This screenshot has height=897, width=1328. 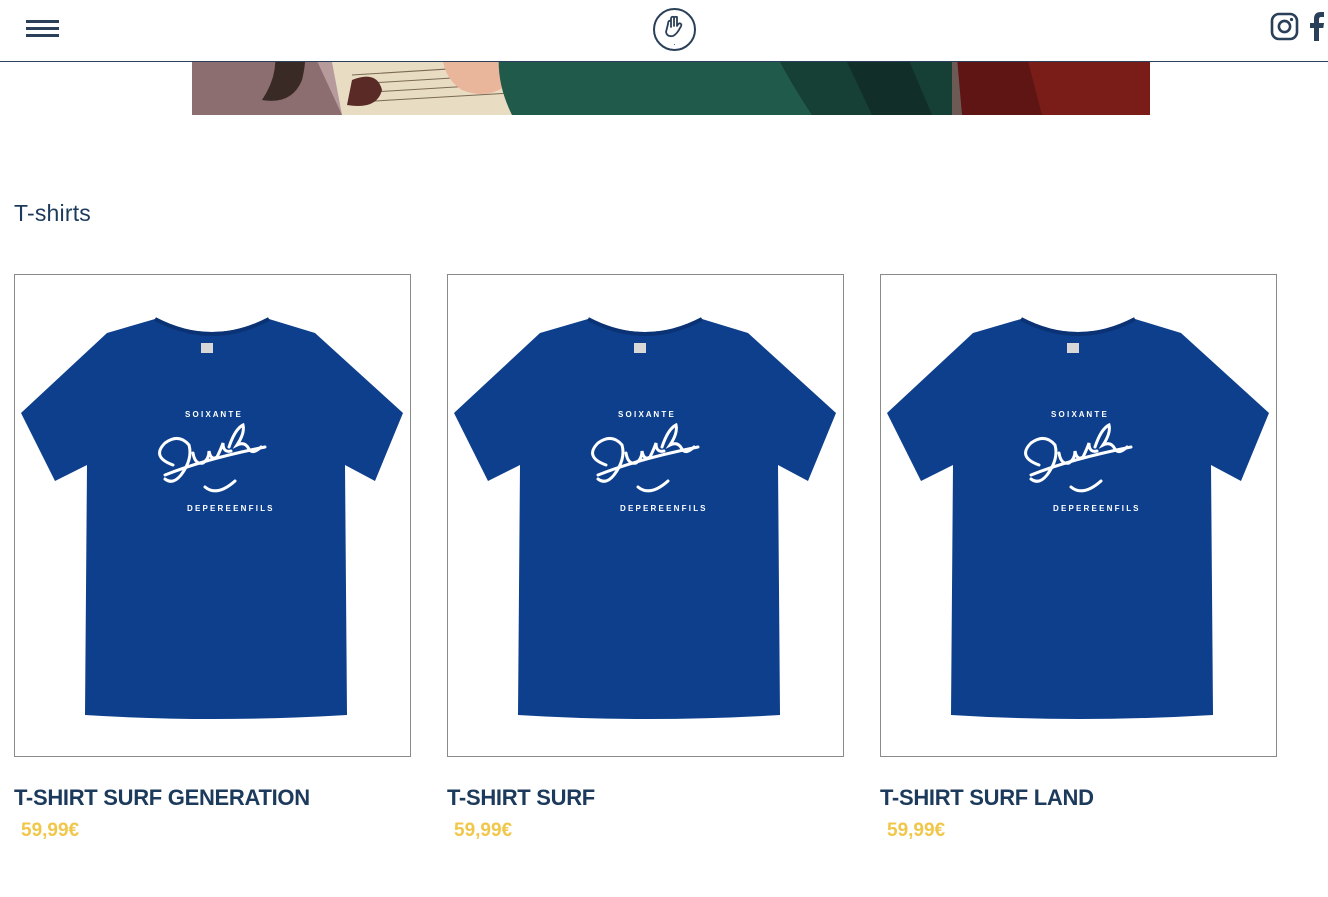 I want to click on instagram-icon, so click(x=1285, y=26).